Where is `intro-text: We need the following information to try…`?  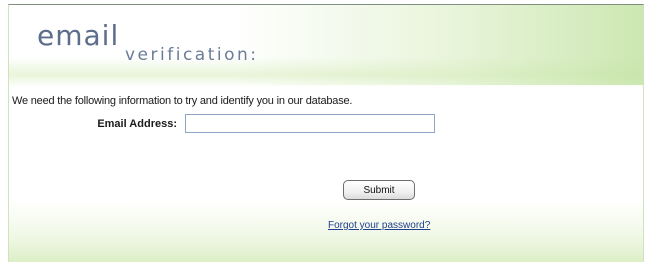 intro-text: We need the following information to try… is located at coordinates (182, 101).